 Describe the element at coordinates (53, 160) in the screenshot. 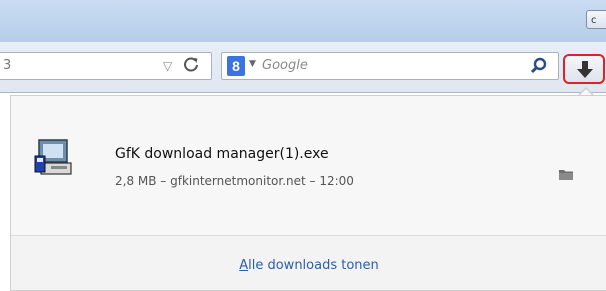

I see `installer-icon` at that location.